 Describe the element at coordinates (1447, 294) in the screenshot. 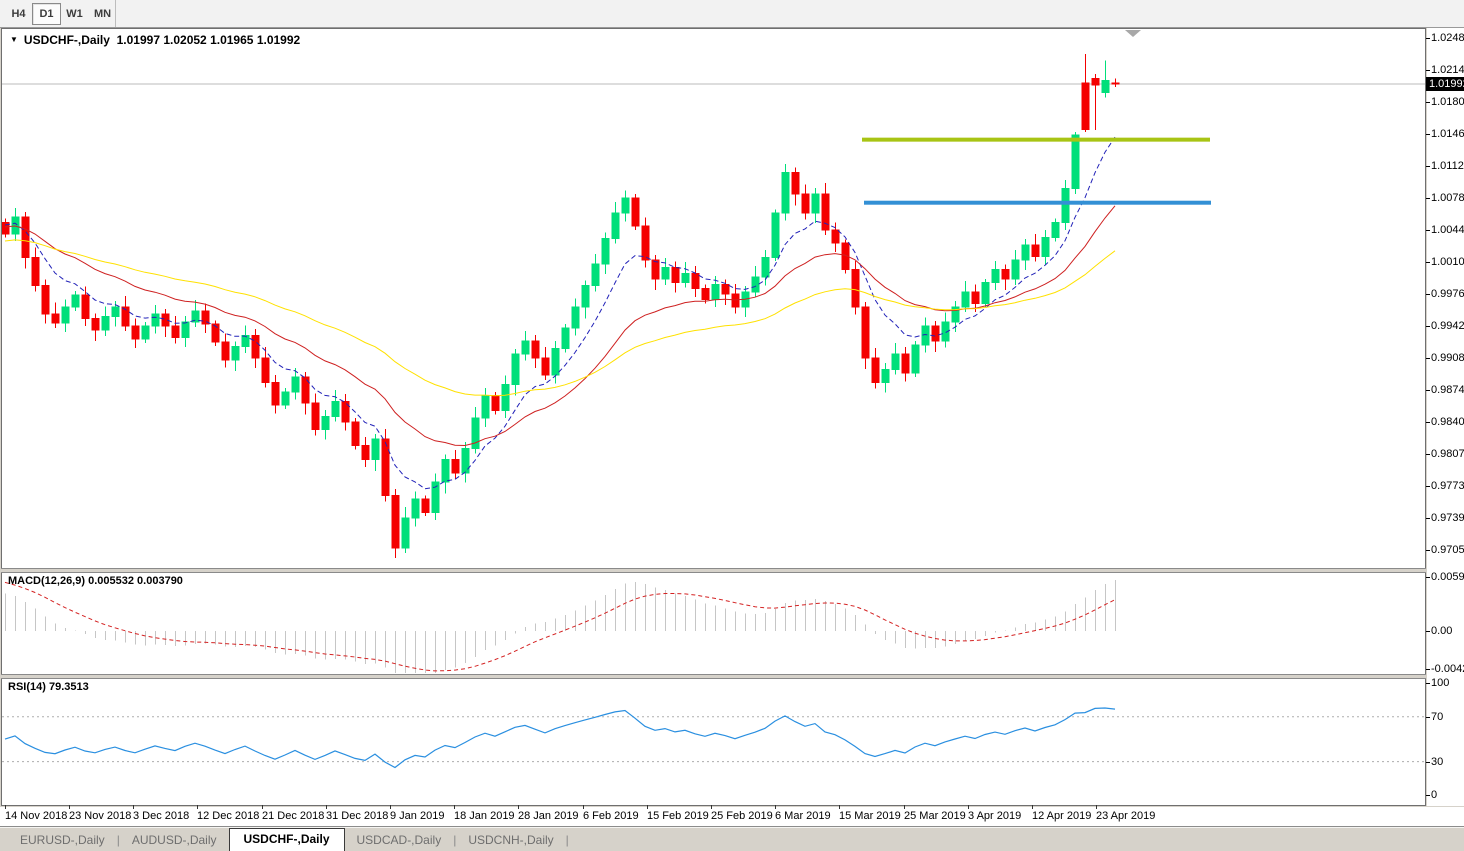

I see `price-axis-label: 0.99760` at that location.